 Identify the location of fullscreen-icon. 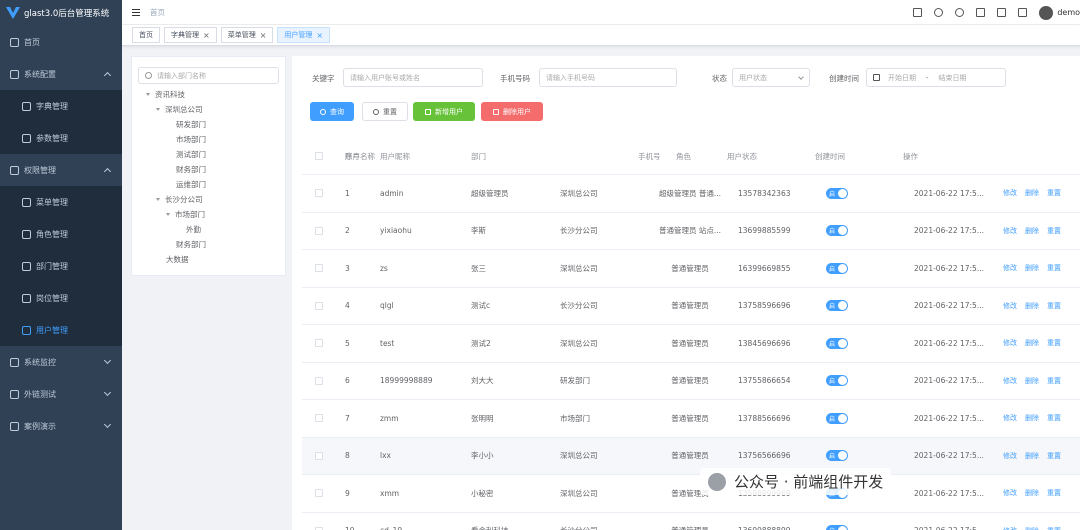
(1023, 12).